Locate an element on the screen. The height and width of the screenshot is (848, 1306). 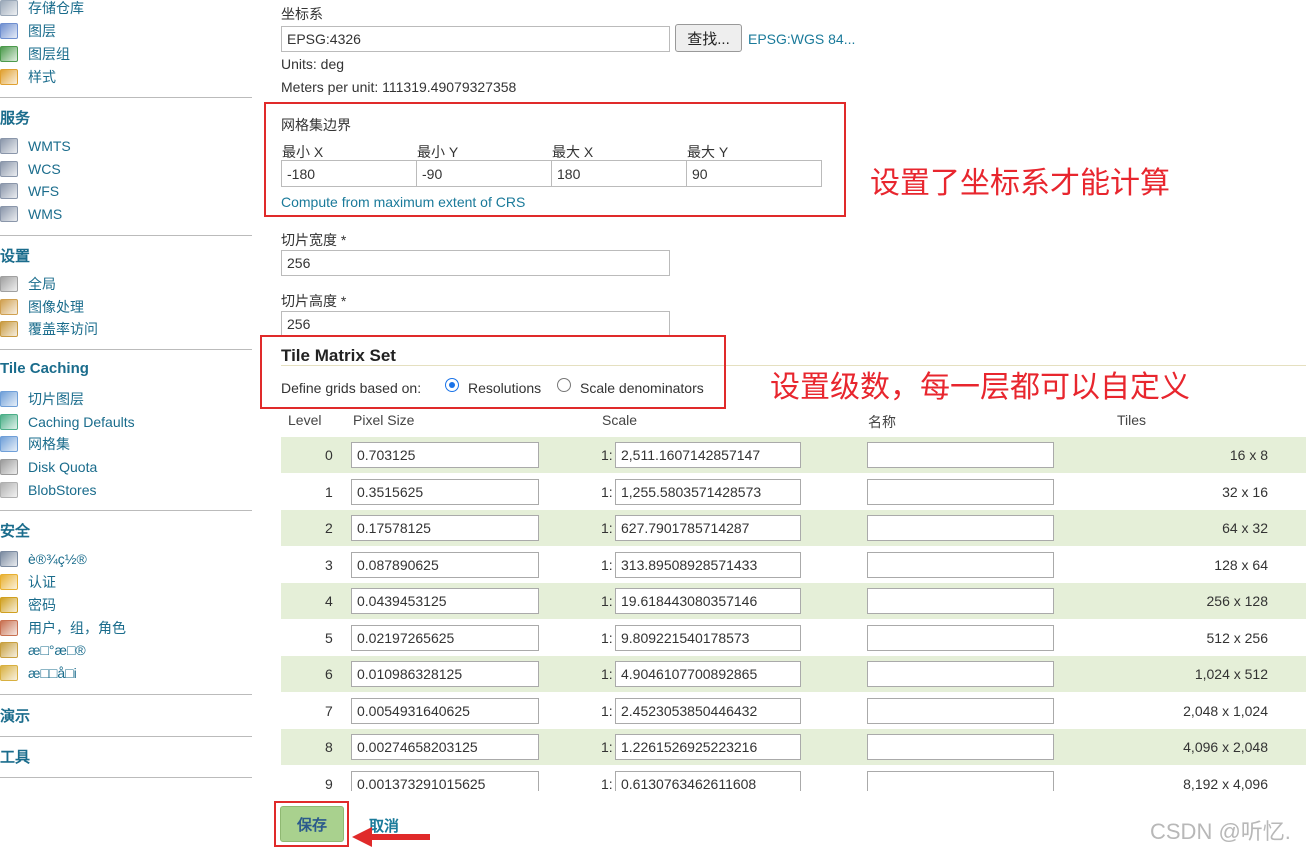
table-row: 3 1: 128 x 64 is located at coordinates (793, 565).